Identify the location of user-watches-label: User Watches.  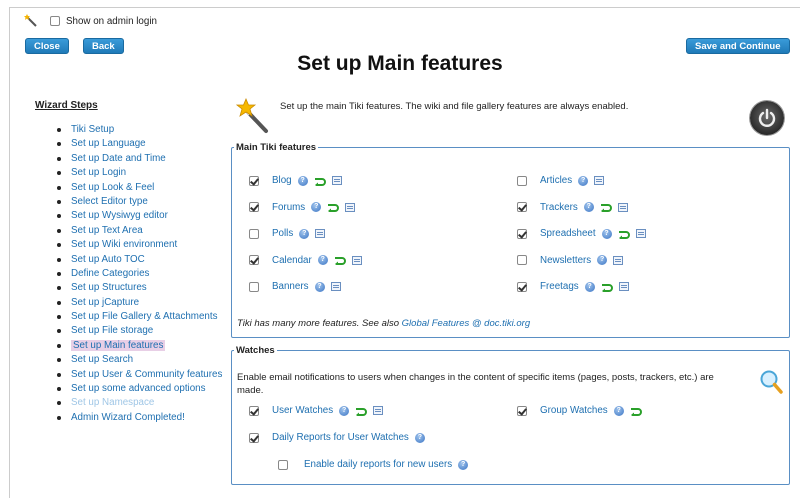
(303, 410).